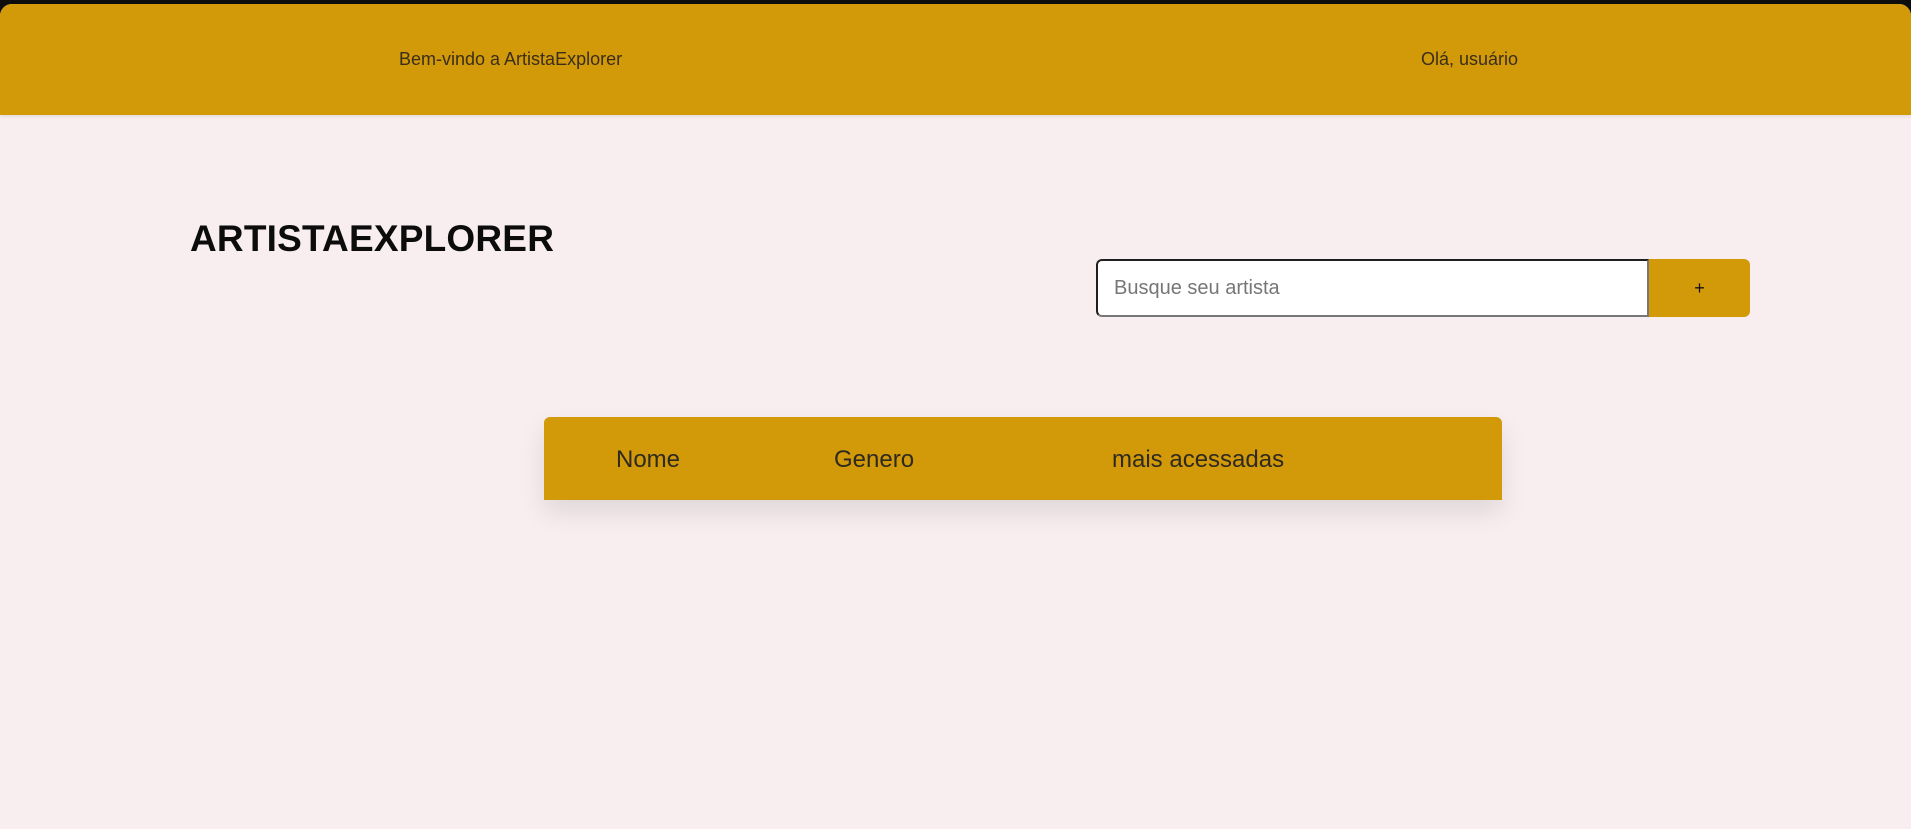 This screenshot has height=829, width=1911. Describe the element at coordinates (648, 460) in the screenshot. I see `column-header-nome: Nome` at that location.